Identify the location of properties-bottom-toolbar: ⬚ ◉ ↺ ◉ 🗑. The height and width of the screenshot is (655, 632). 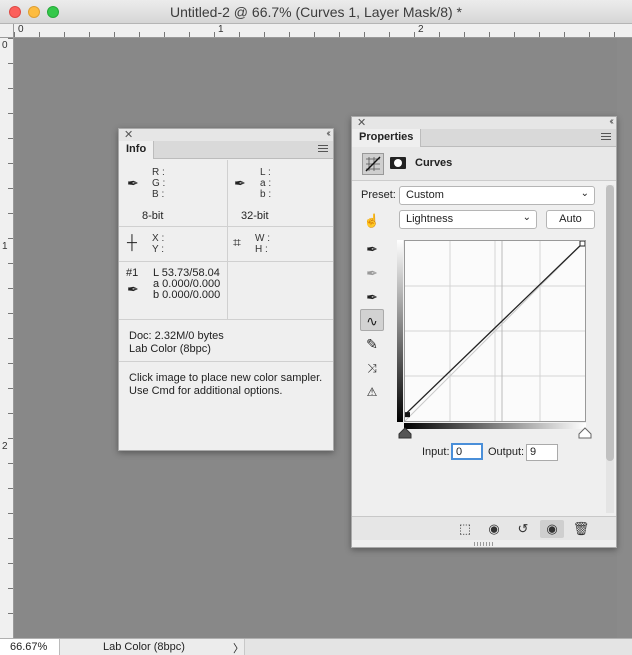
(484, 528).